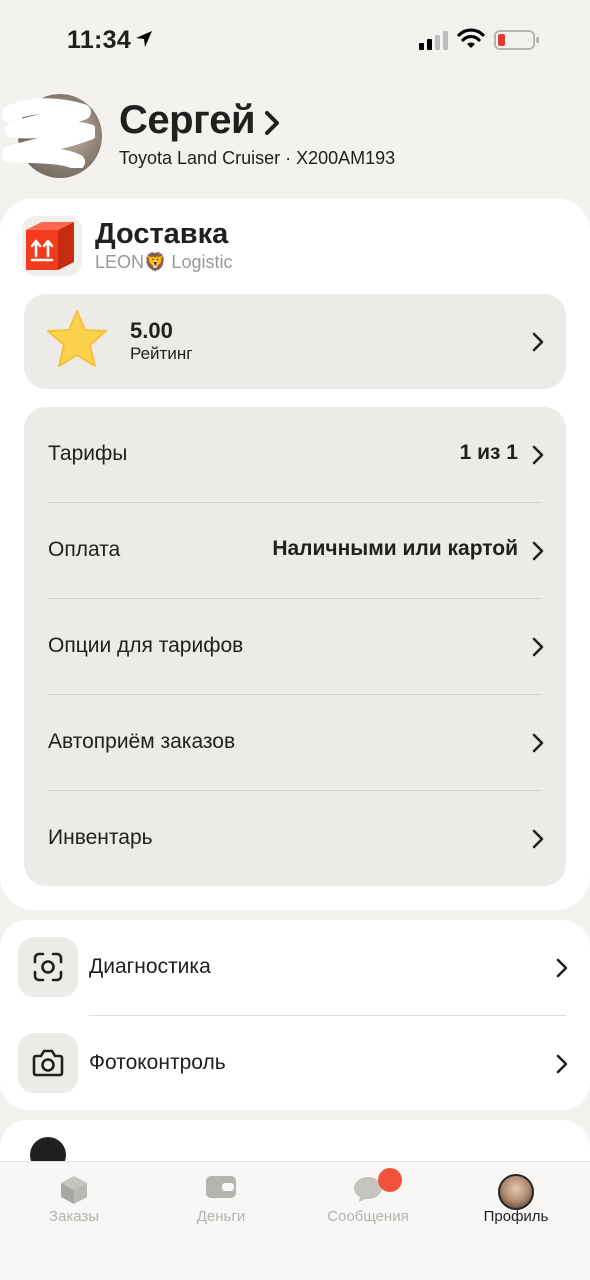 Image resolution: width=590 pixels, height=1280 pixels. I want to click on tool-item-photo-control: Фотоконтроль, so click(295, 1064).